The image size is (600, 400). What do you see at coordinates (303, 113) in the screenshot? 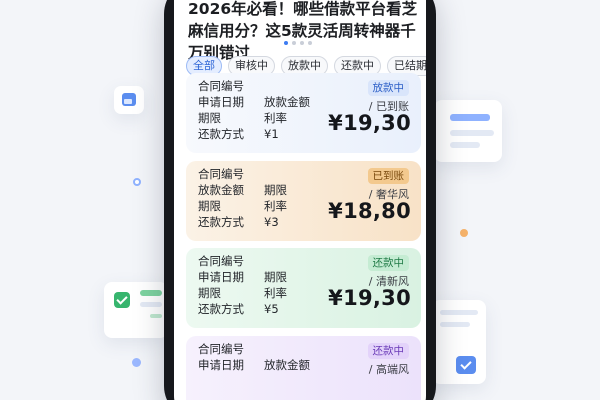
I see `loan-card: 合同编号 申请日期 放款金额 期限 利率 还款方式 ¥1 放款中 / 已到账 ¥19,30` at bounding box center [303, 113].